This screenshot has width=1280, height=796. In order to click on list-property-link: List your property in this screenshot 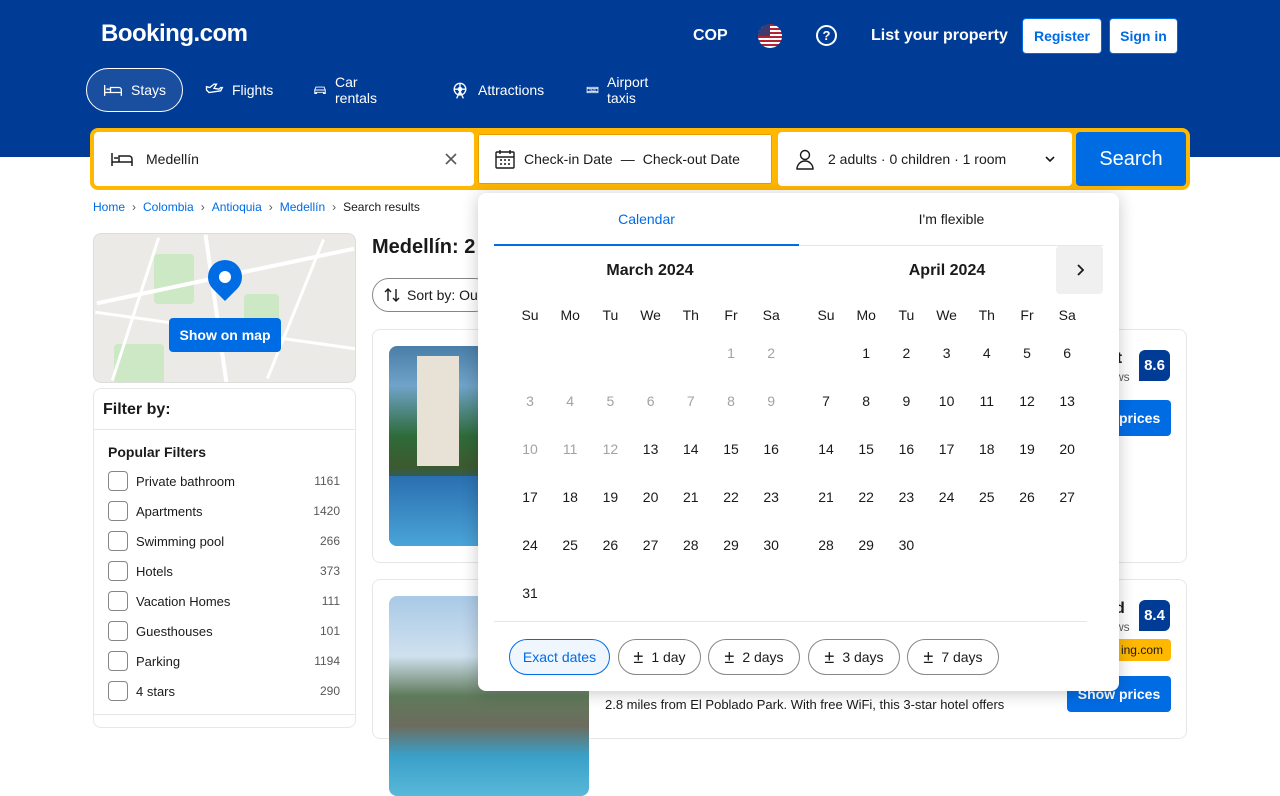, I will do `click(939, 36)`.